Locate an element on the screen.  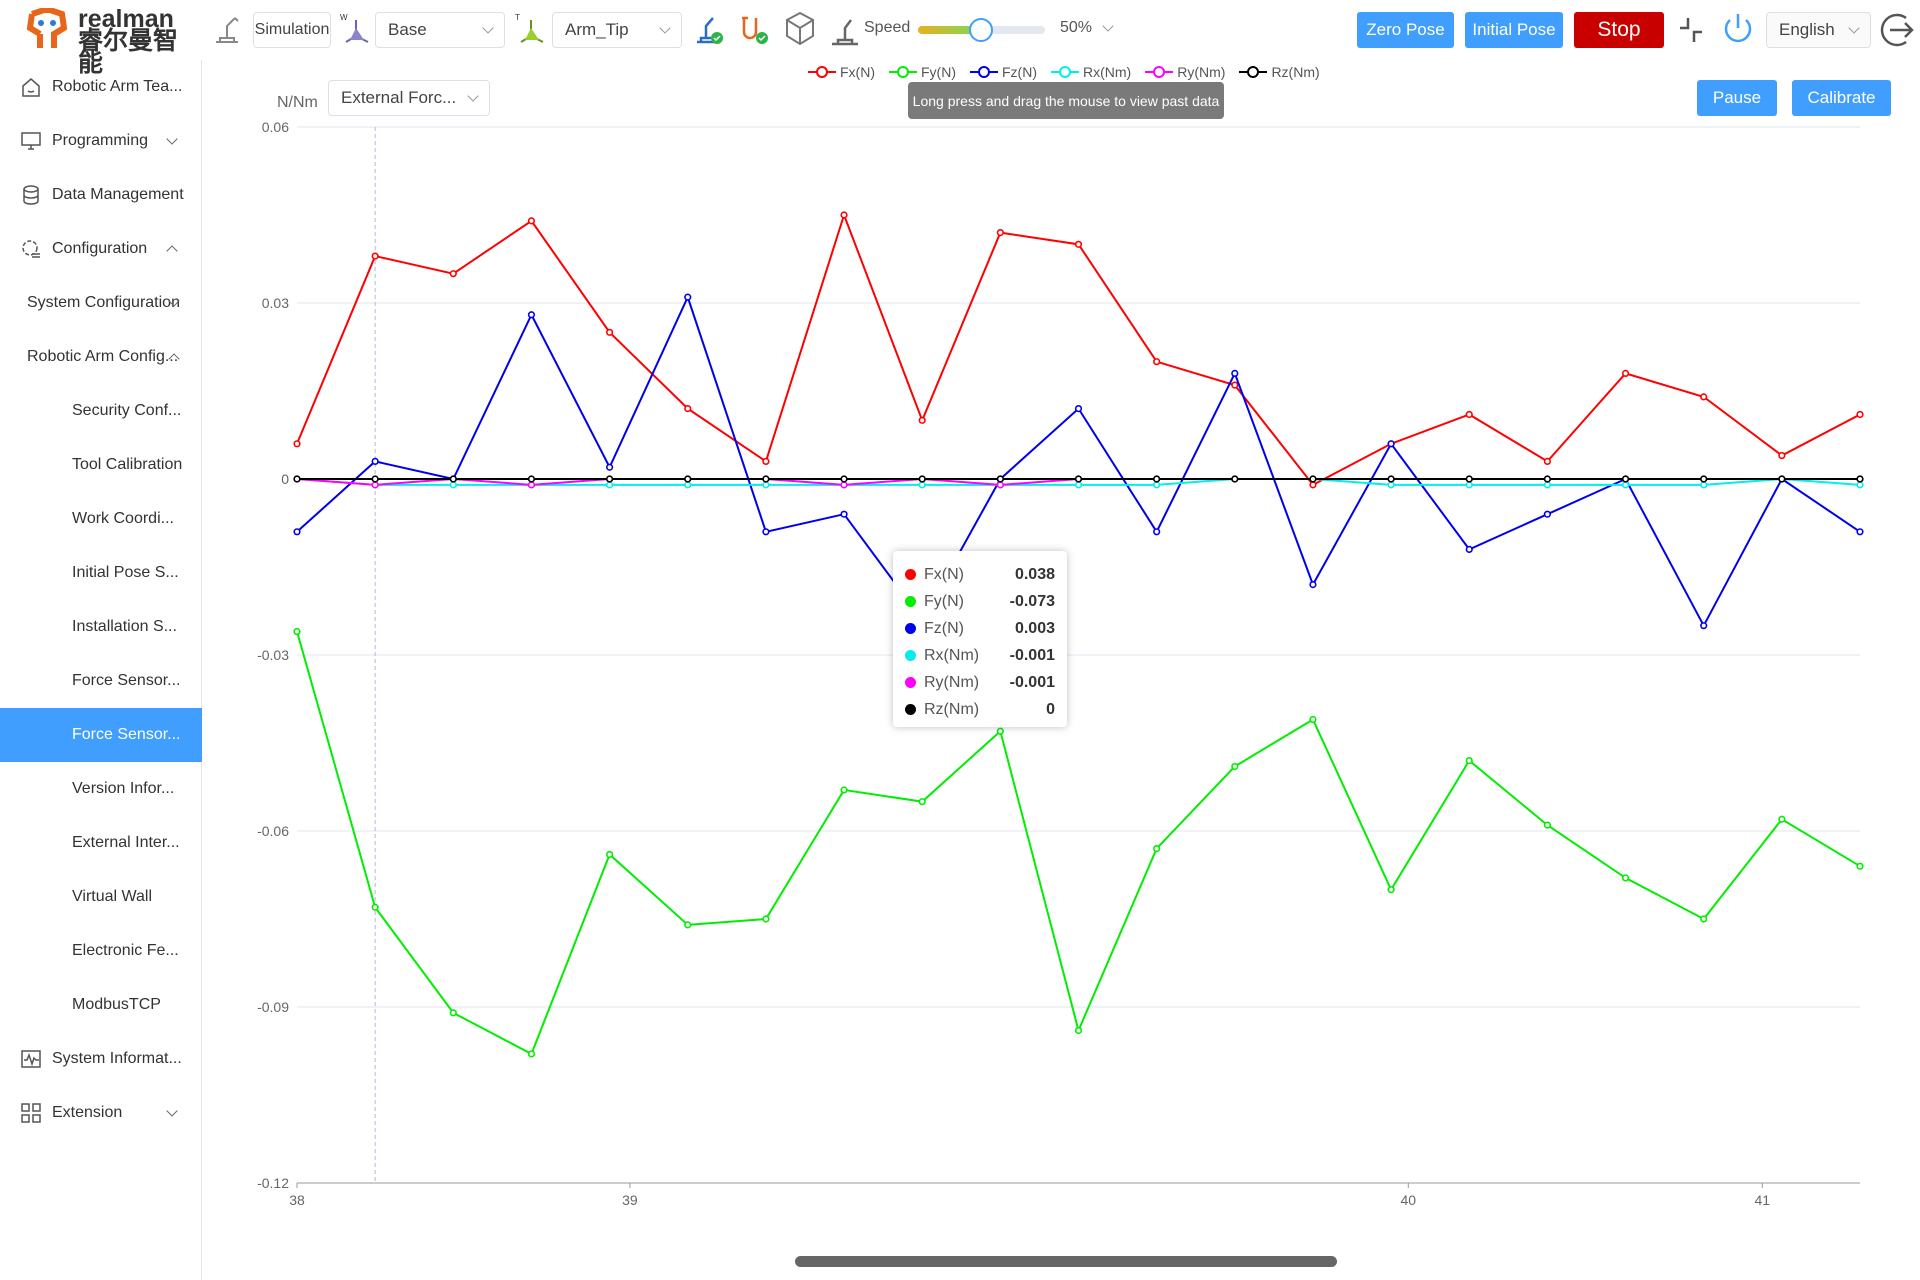
x-tick-label: 41 is located at coordinates (1763, 1200).